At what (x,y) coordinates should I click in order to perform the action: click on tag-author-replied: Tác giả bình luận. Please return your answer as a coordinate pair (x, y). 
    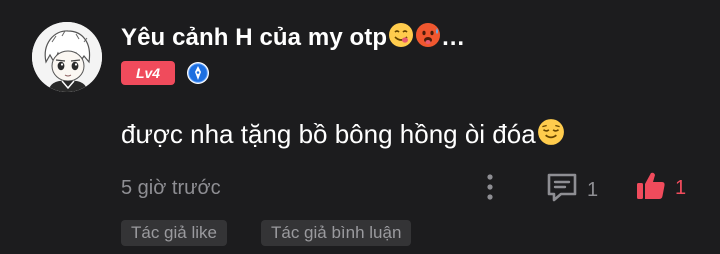
    Looking at the image, I should click on (336, 233).